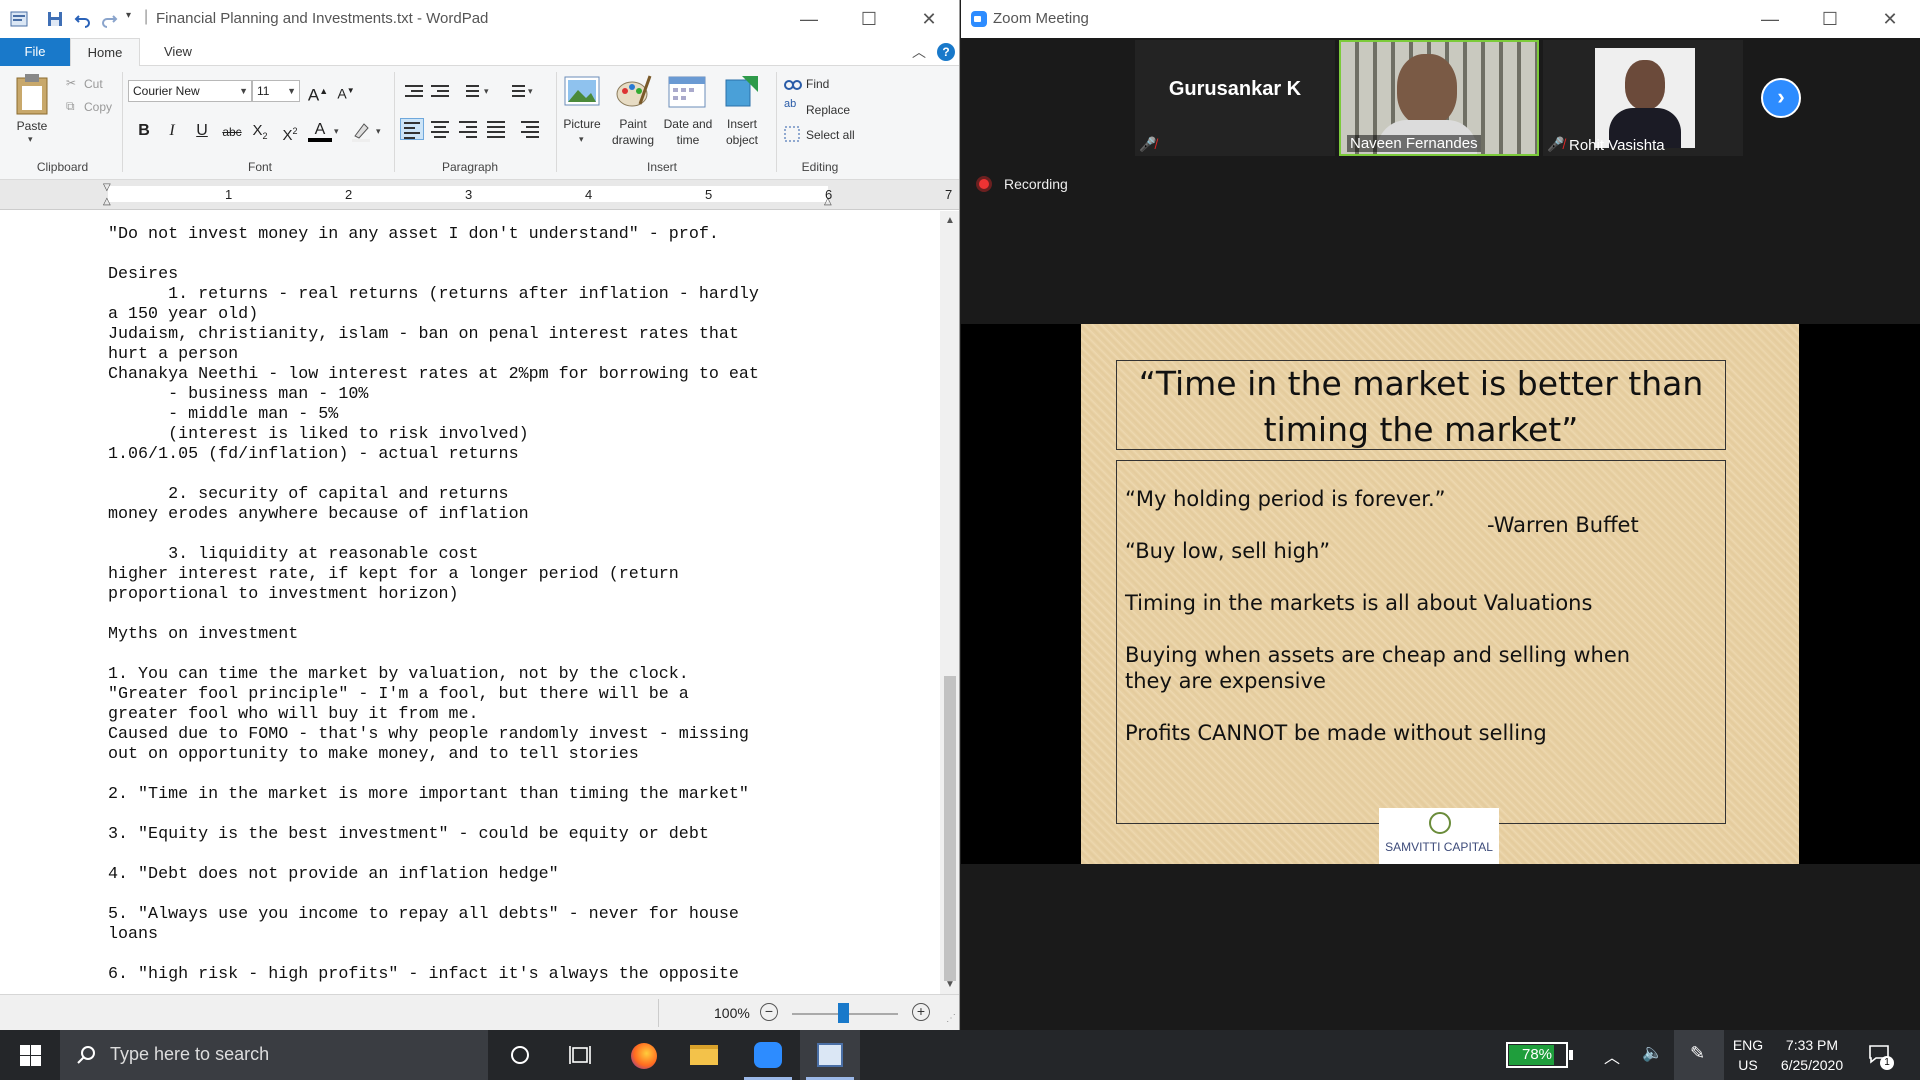  What do you see at coordinates (202, 131) in the screenshot?
I see `underline-button: U` at bounding box center [202, 131].